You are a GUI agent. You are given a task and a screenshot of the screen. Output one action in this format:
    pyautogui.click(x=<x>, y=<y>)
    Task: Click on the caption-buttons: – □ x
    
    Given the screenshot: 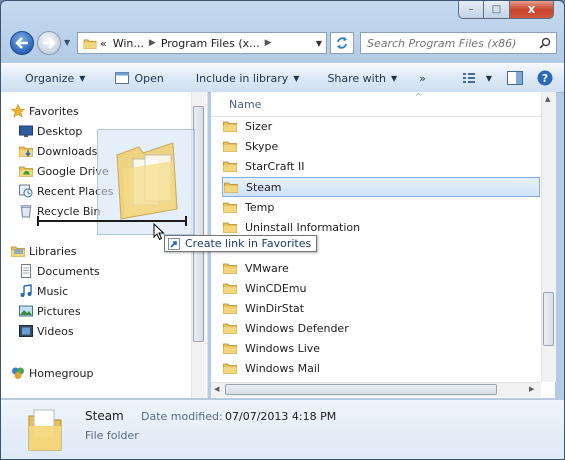 What is the action you would take?
    pyautogui.click(x=506, y=10)
    